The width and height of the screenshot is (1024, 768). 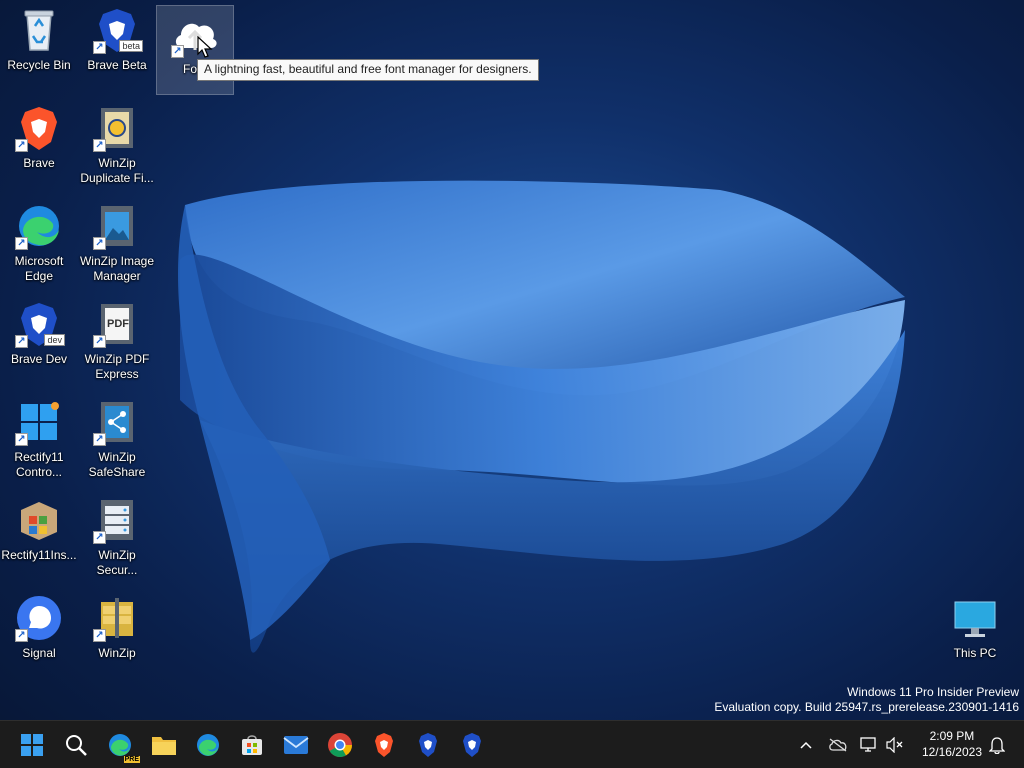 I want to click on volume-tray, so click(x=895, y=745).